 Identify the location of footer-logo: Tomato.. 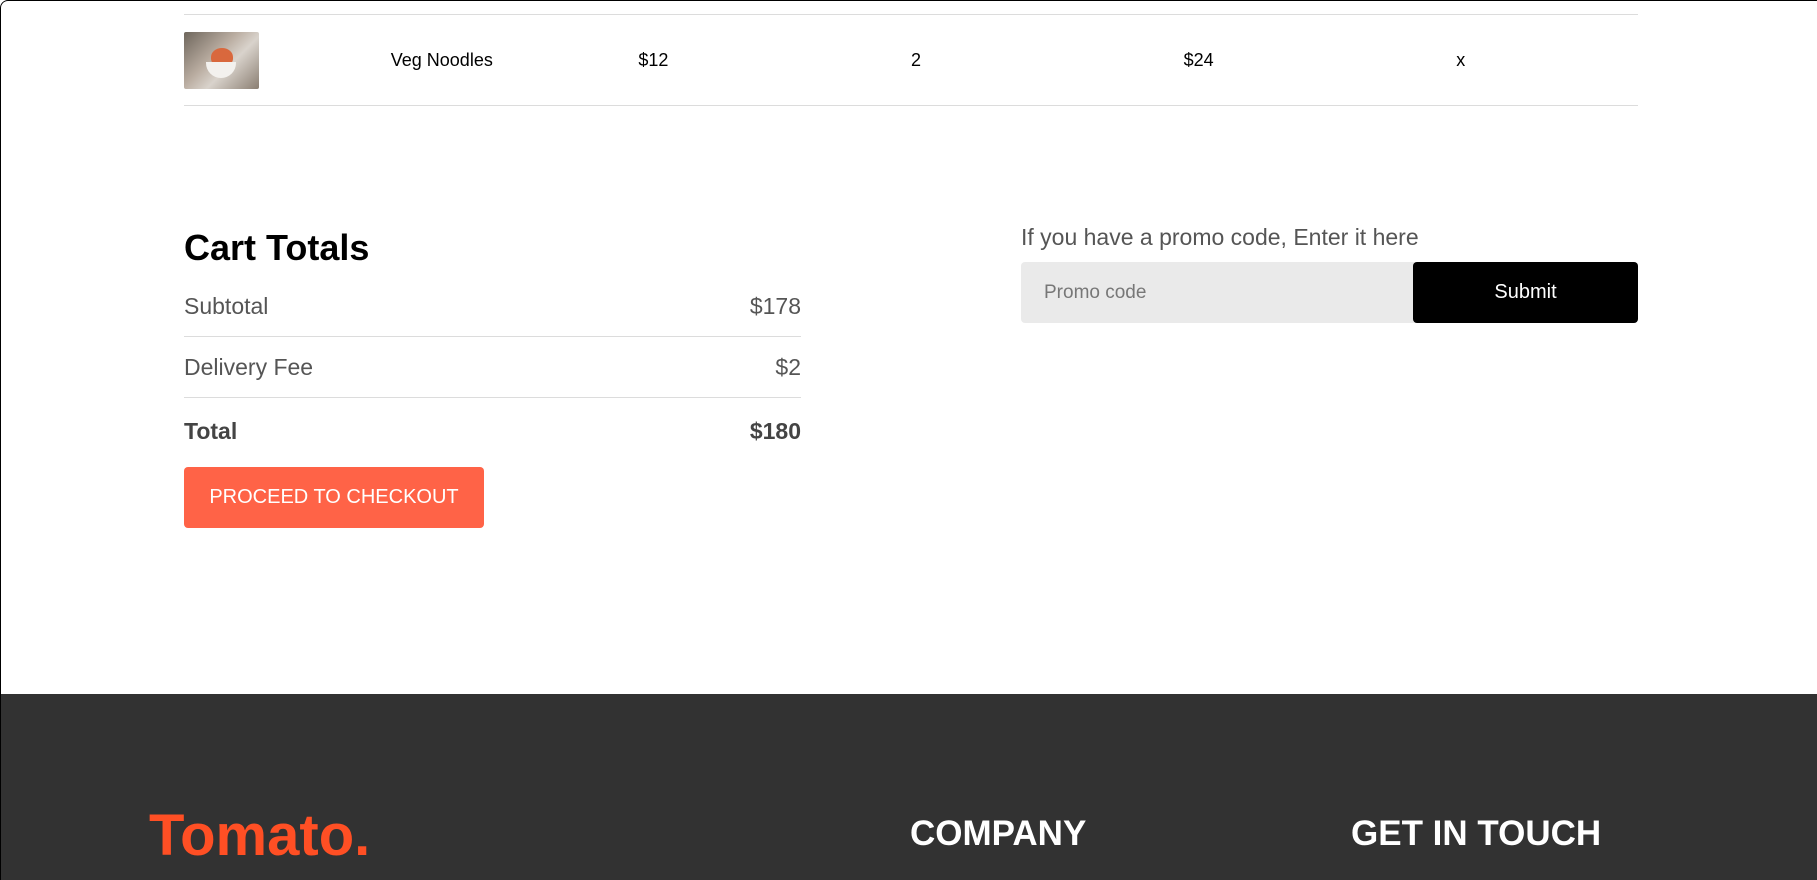
(260, 835).